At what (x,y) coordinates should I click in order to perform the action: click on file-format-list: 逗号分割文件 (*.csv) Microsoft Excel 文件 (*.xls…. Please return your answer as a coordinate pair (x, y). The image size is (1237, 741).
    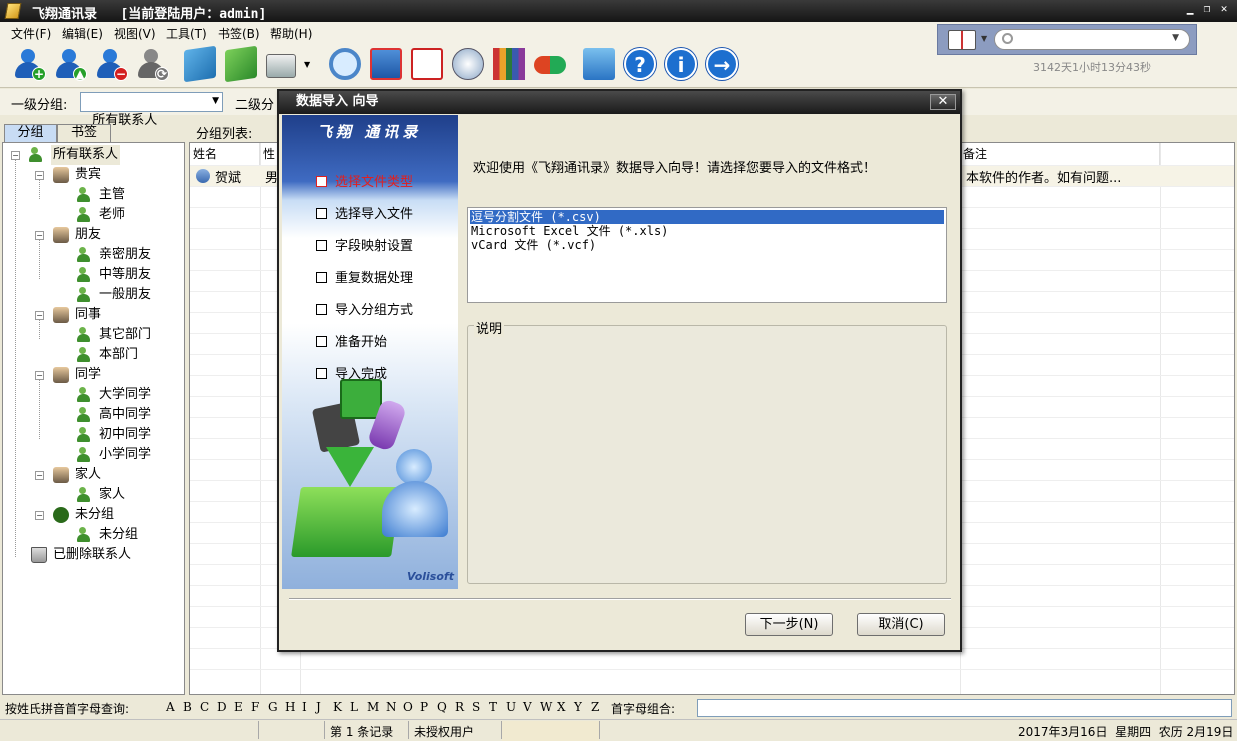
    Looking at the image, I should click on (707, 255).